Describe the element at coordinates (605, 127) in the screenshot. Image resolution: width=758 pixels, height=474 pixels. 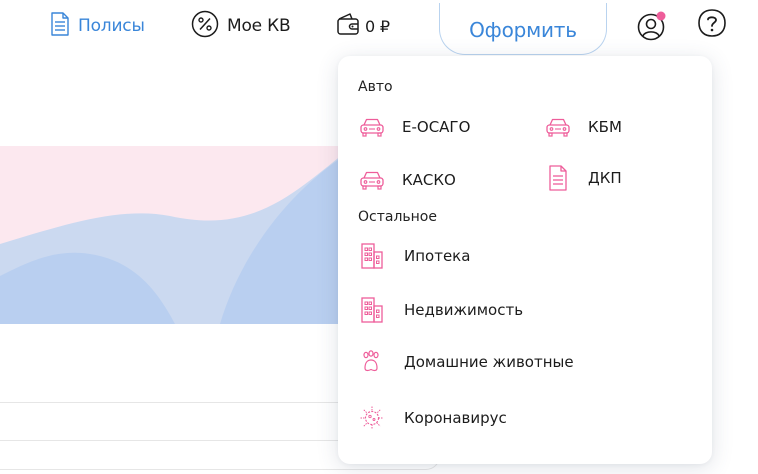
I see `menu-item-label: КБМ` at that location.